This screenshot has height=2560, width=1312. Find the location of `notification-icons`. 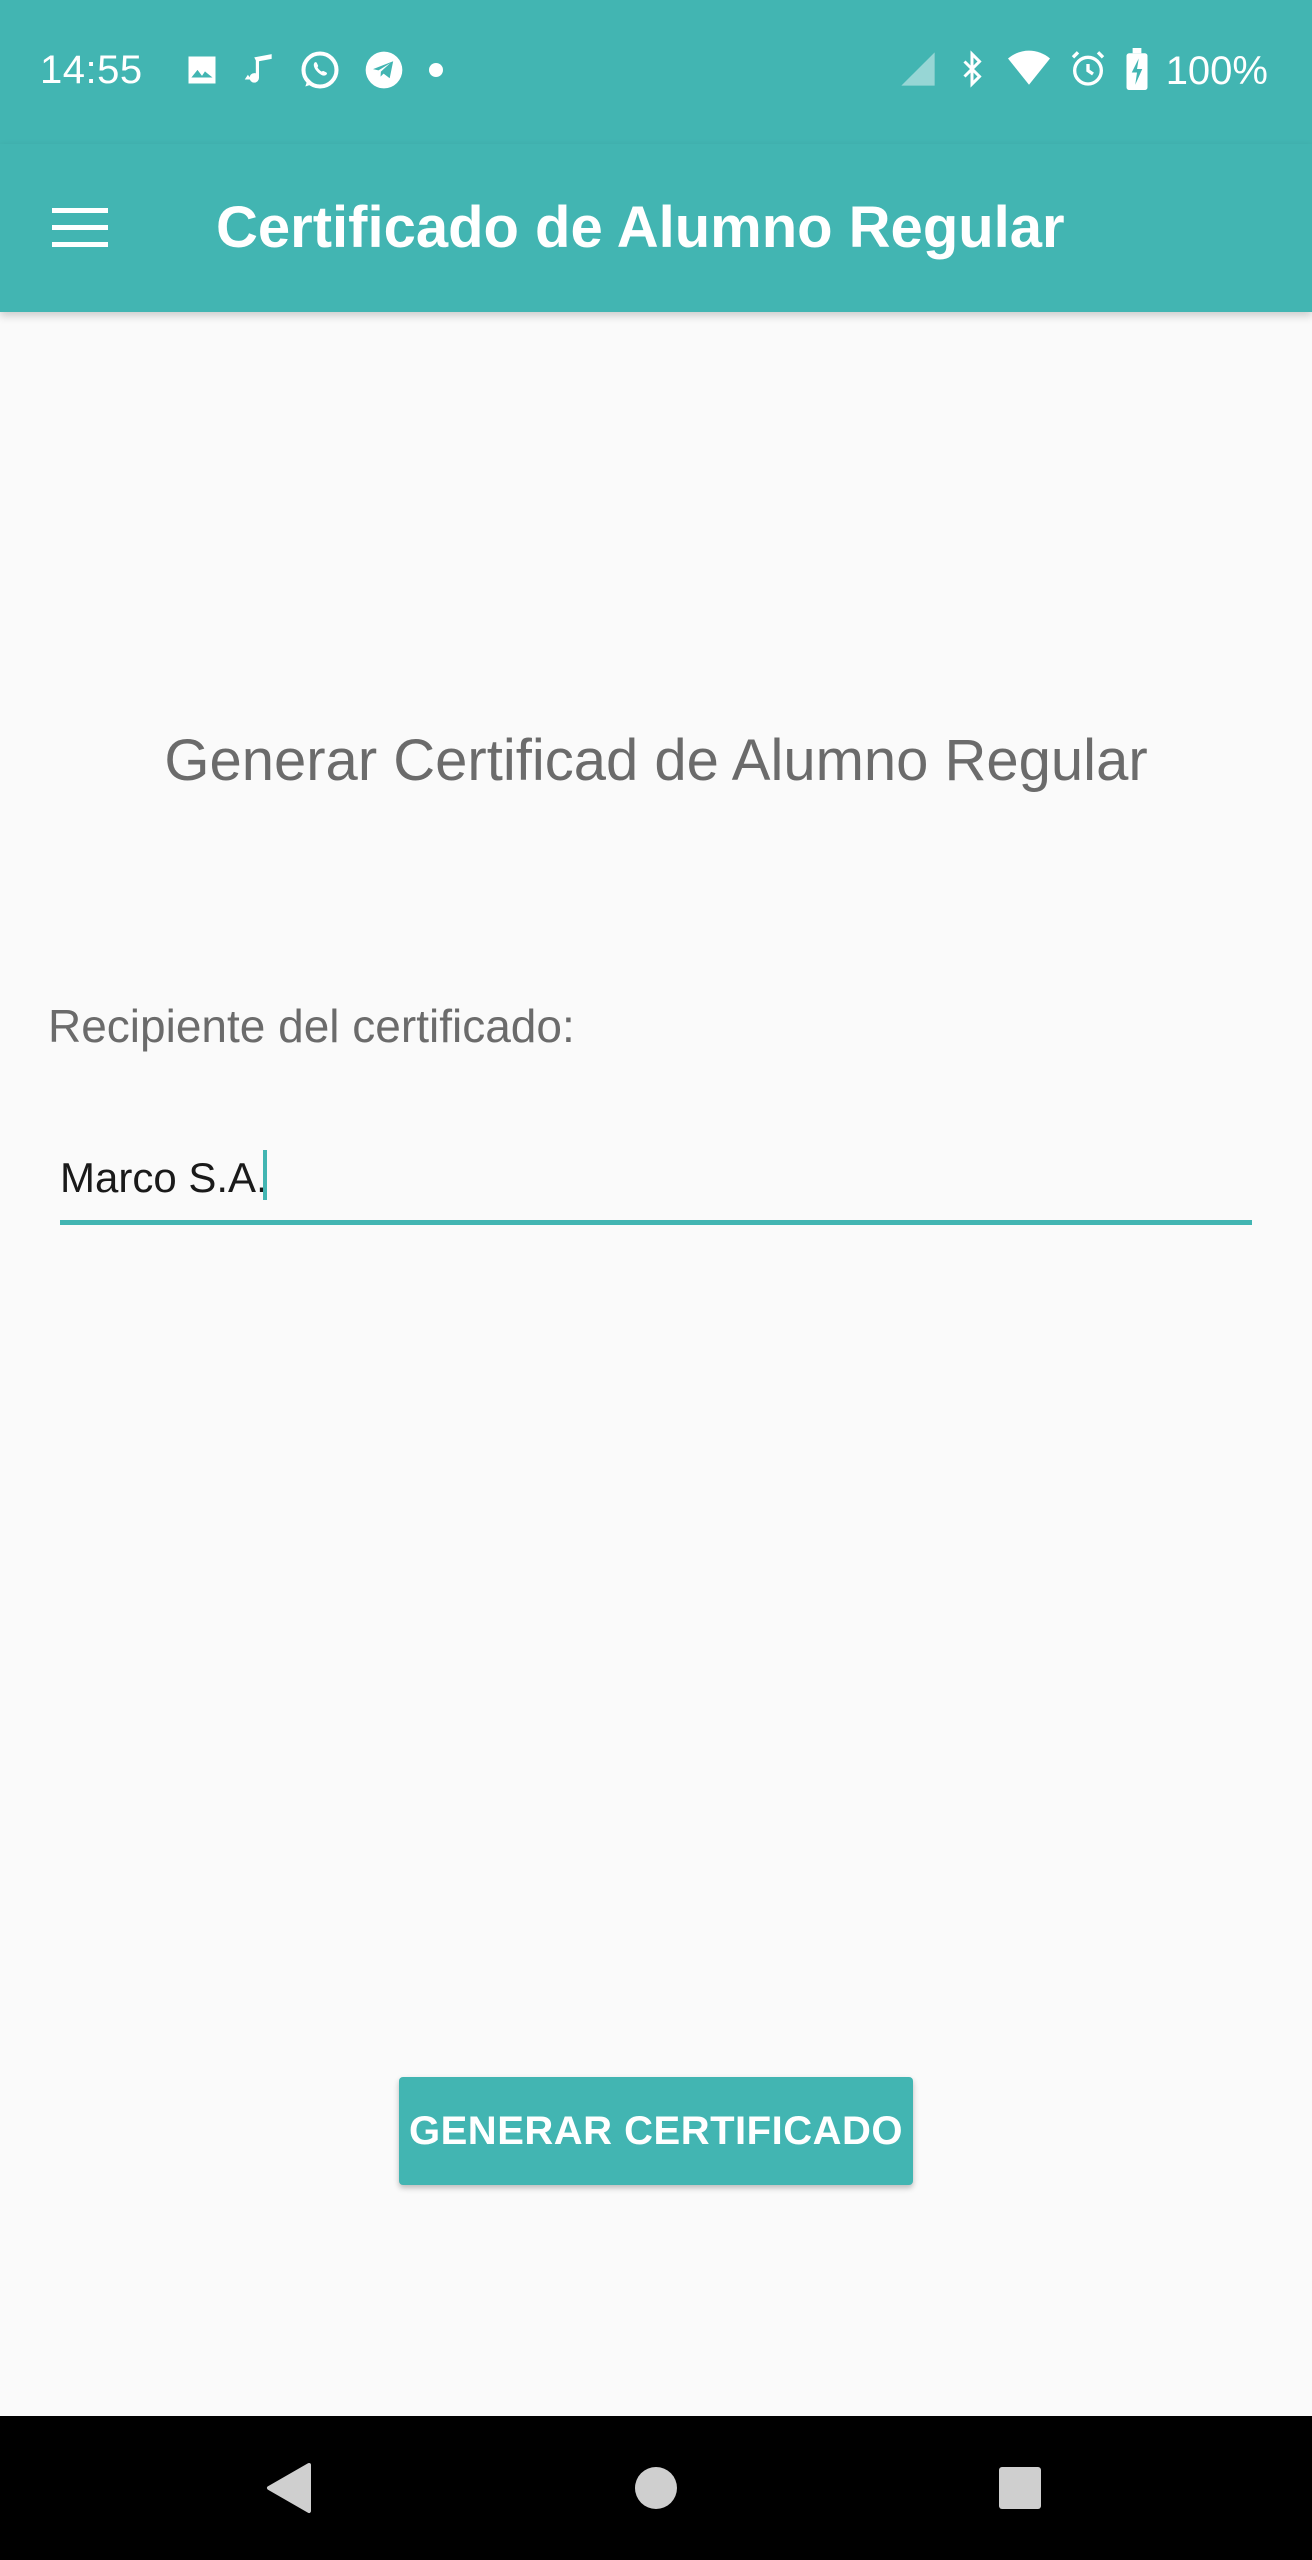

notification-icons is located at coordinates (315, 72).